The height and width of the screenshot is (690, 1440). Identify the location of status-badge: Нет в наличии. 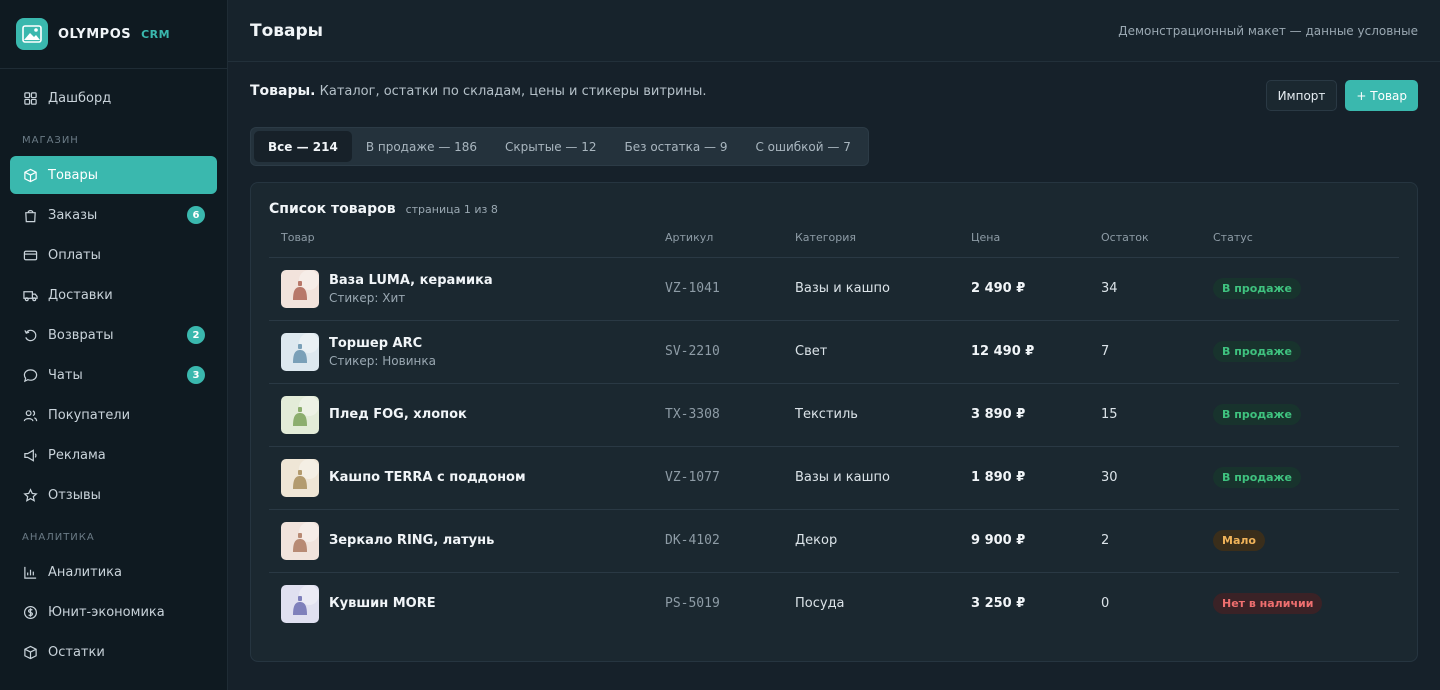
(1268, 604).